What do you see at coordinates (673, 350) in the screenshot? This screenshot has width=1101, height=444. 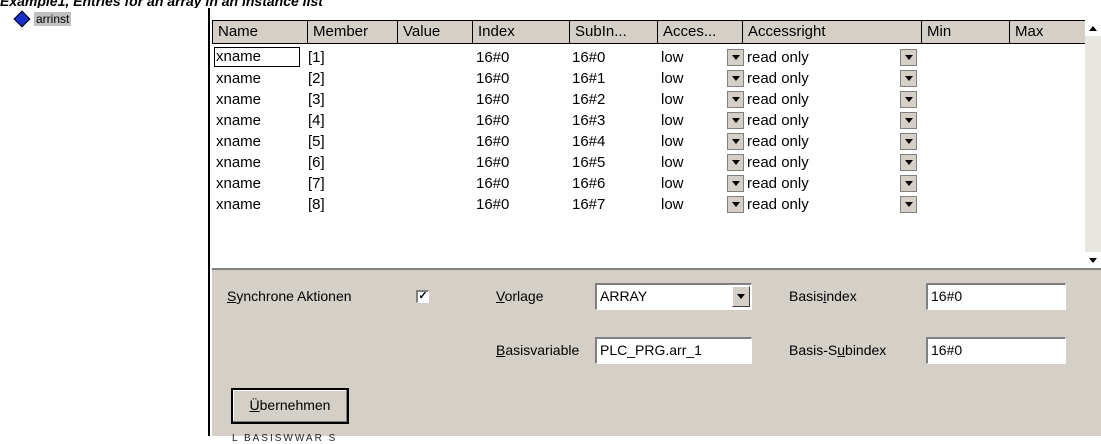 I see `basisvariable-input: PLC_PRG.arr_1` at bounding box center [673, 350].